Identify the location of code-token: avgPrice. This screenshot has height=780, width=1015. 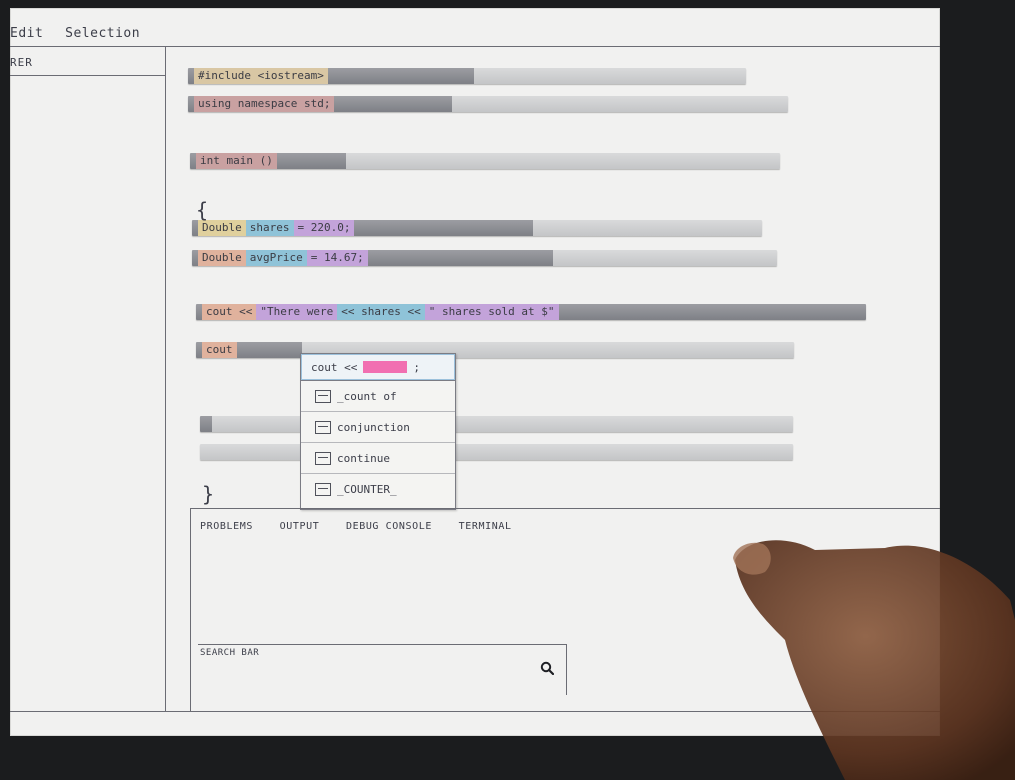
(276, 258).